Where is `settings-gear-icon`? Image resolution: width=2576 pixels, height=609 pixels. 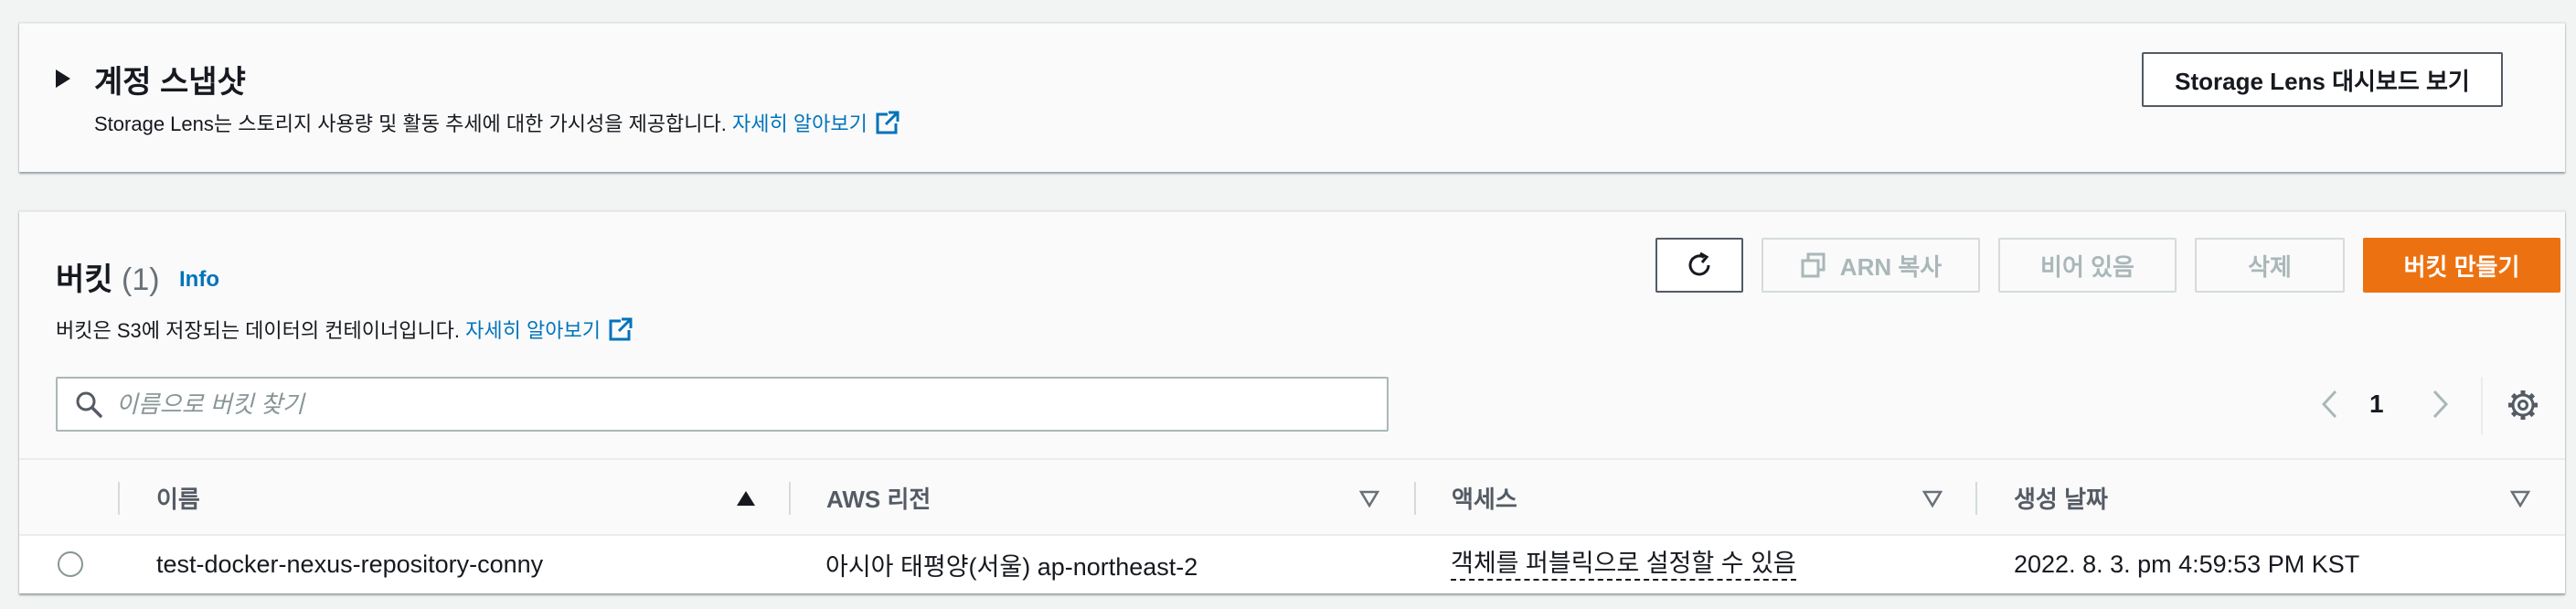 settings-gear-icon is located at coordinates (2523, 405).